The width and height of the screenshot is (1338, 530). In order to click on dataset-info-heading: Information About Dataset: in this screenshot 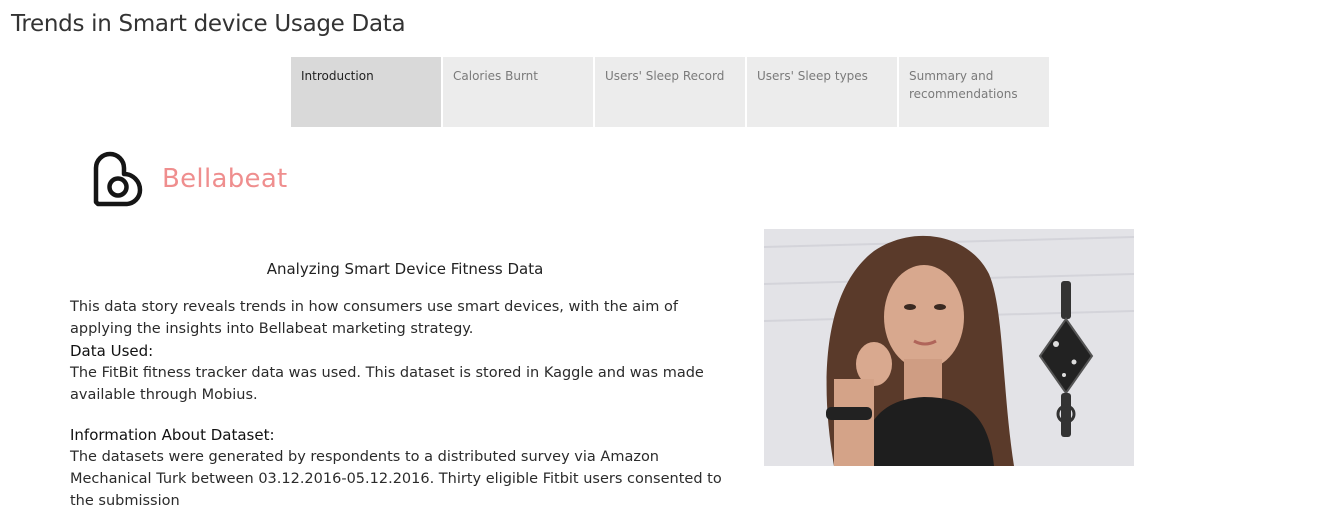, I will do `click(172, 435)`.